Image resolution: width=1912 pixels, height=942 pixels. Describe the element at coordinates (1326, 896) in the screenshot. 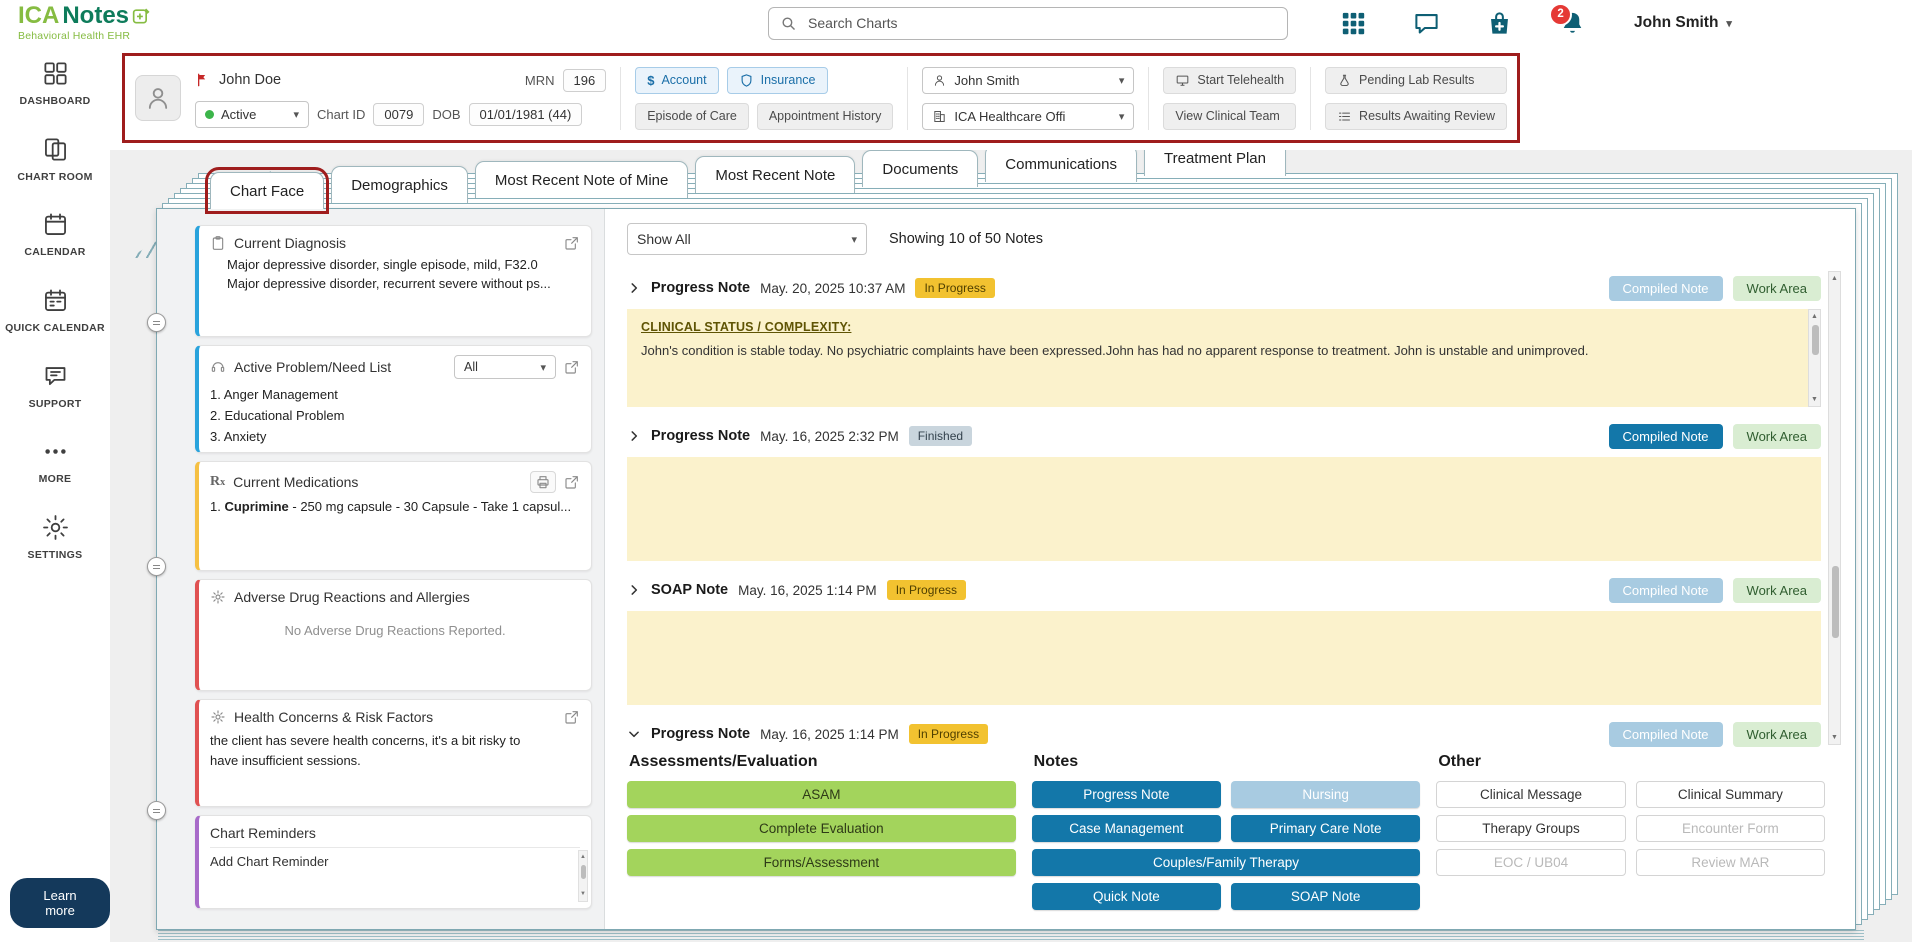

I see `soap-note-button: SOAP Note` at that location.